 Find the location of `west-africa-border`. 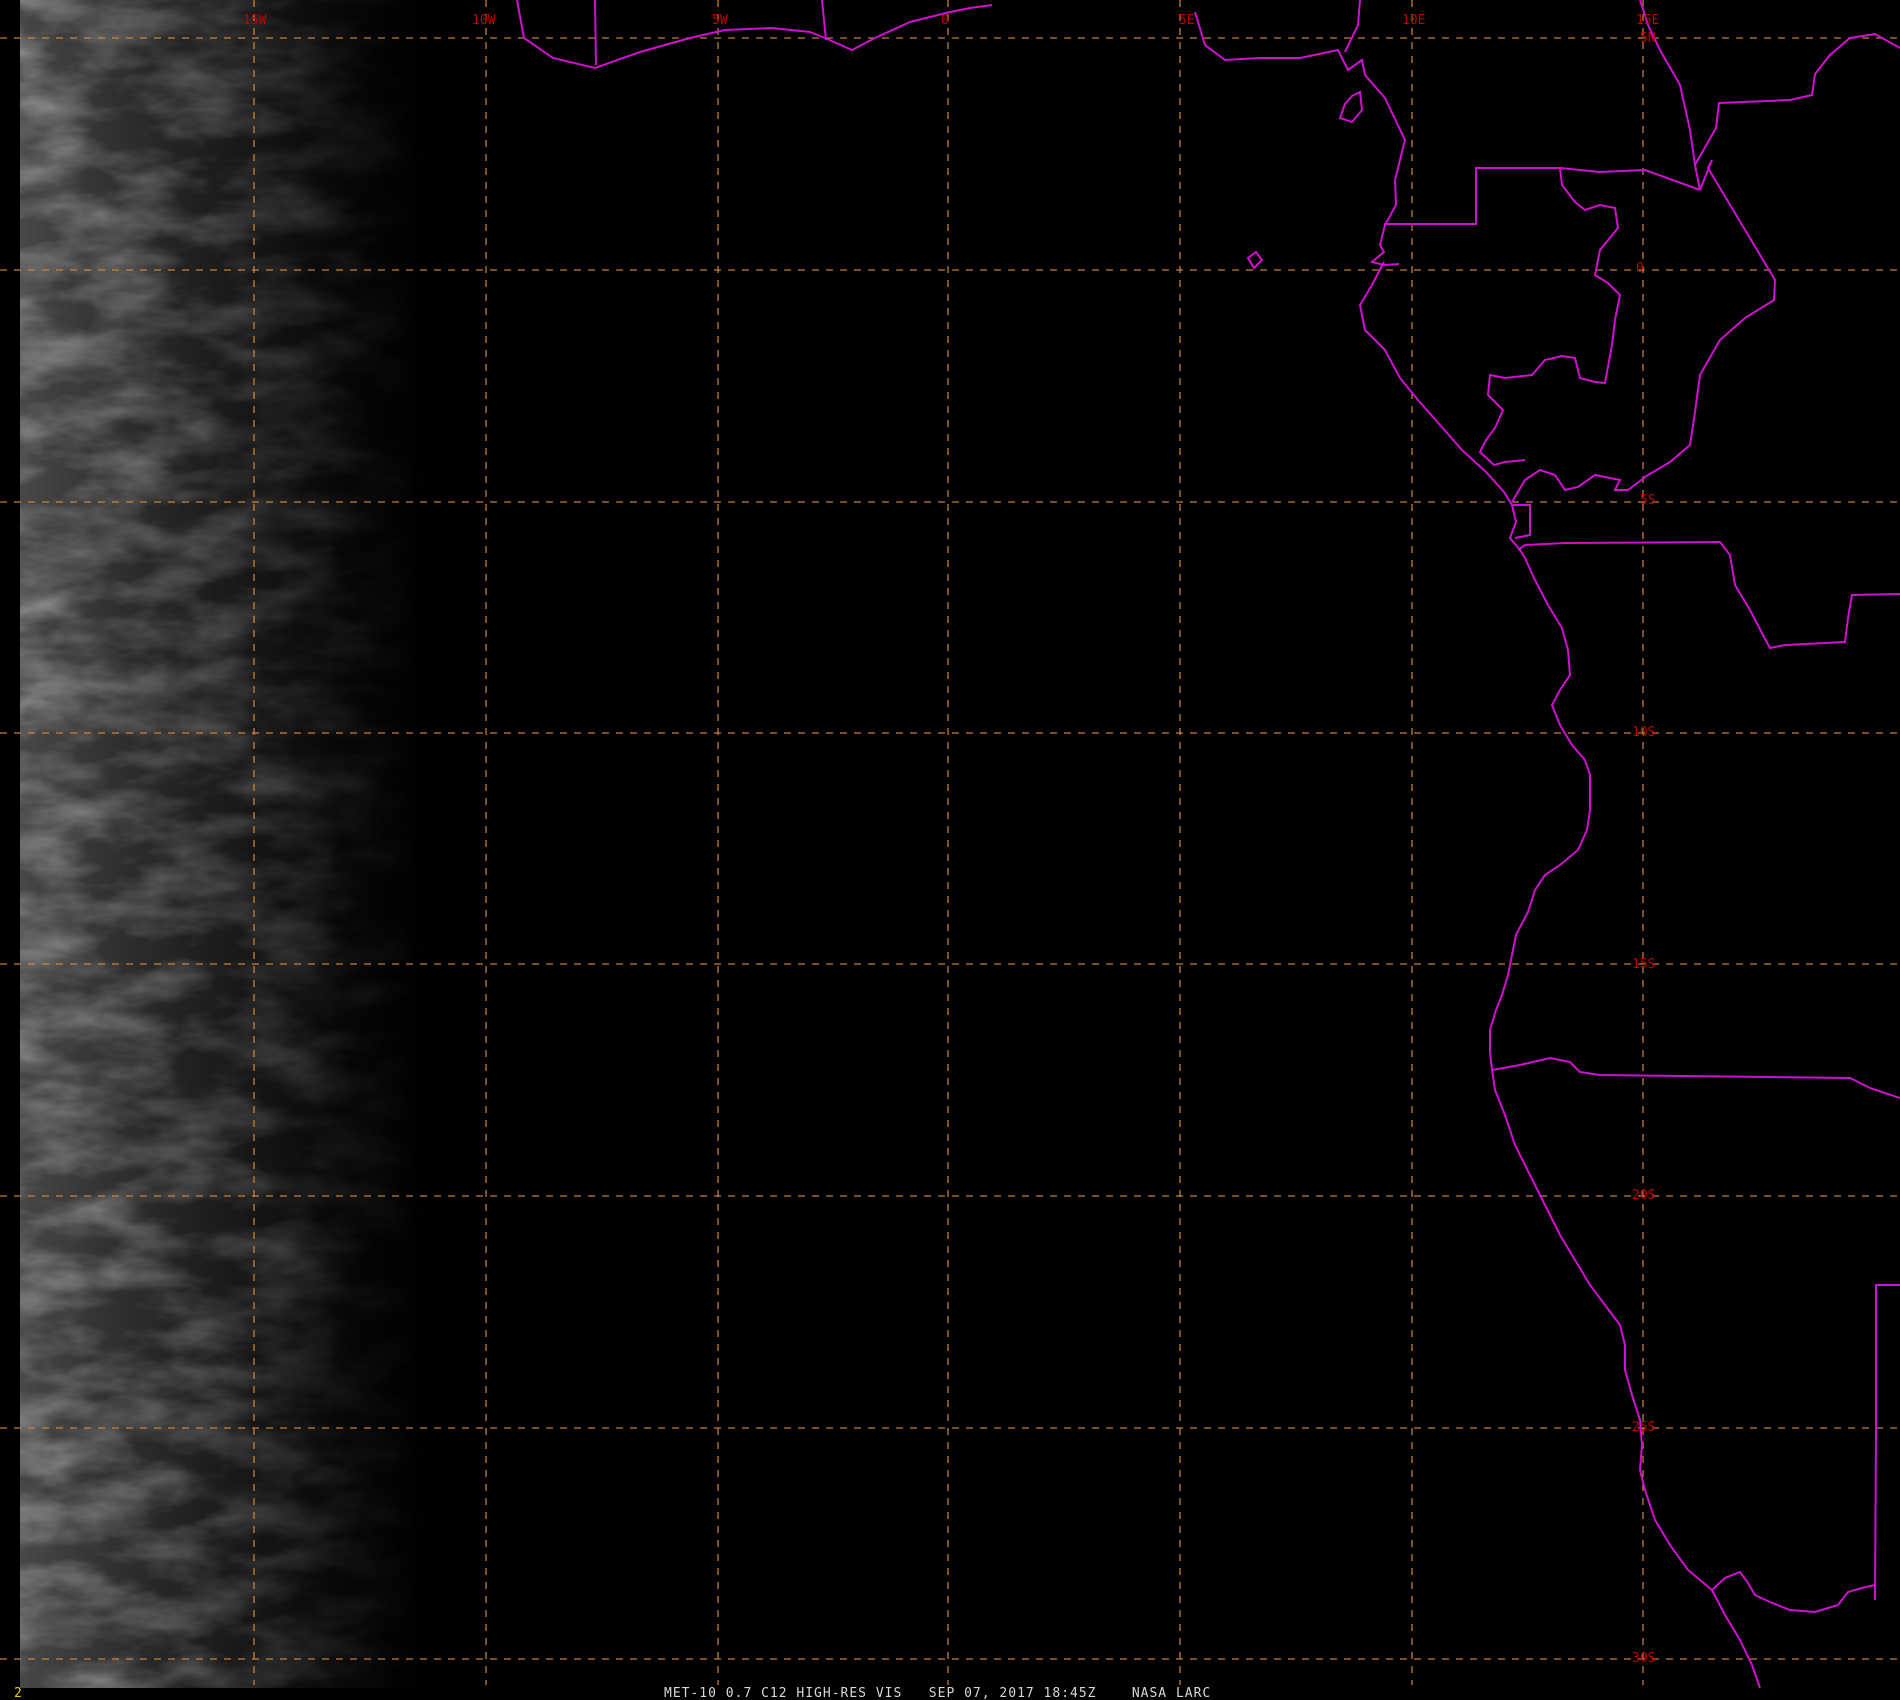

west-africa-border is located at coordinates (595, 33).